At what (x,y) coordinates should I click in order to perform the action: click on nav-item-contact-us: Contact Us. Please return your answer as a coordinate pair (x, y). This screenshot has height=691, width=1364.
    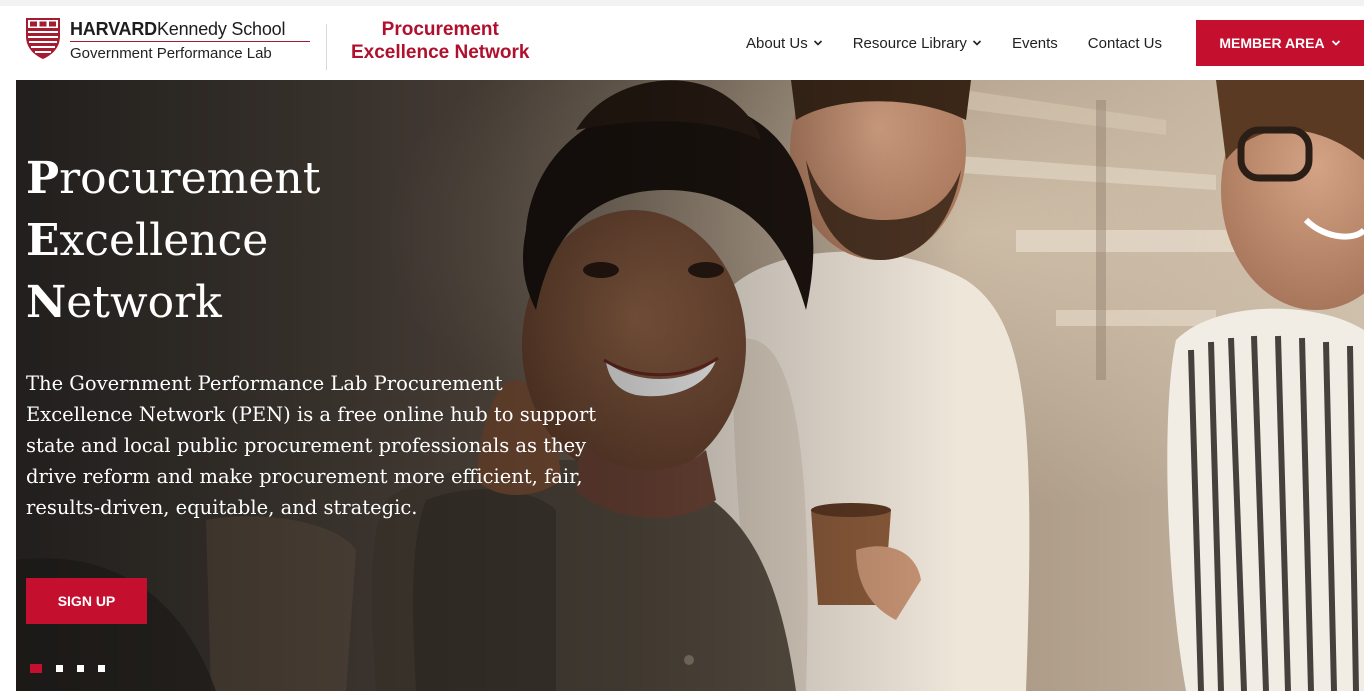
    Looking at the image, I should click on (1125, 43).